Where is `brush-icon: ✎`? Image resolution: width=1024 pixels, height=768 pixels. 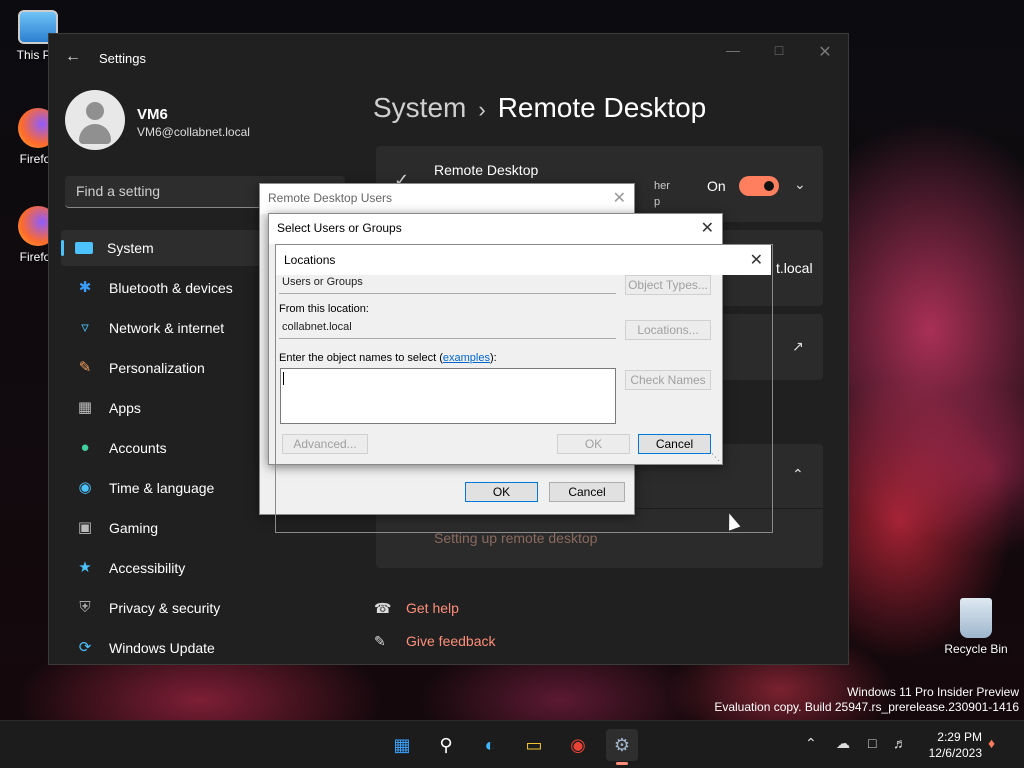 brush-icon: ✎ is located at coordinates (85, 367).